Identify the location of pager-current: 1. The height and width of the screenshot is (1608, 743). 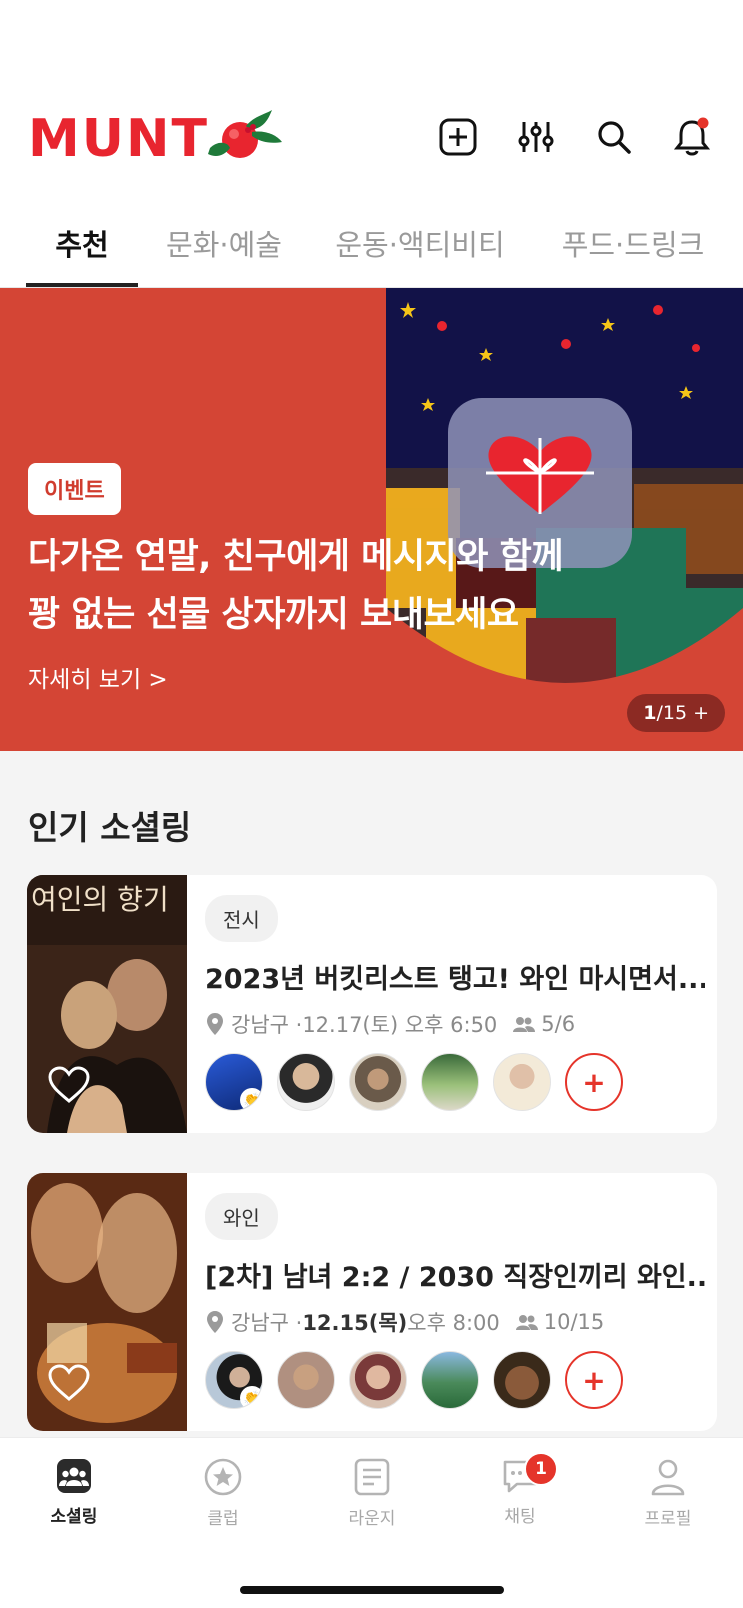
(650, 713).